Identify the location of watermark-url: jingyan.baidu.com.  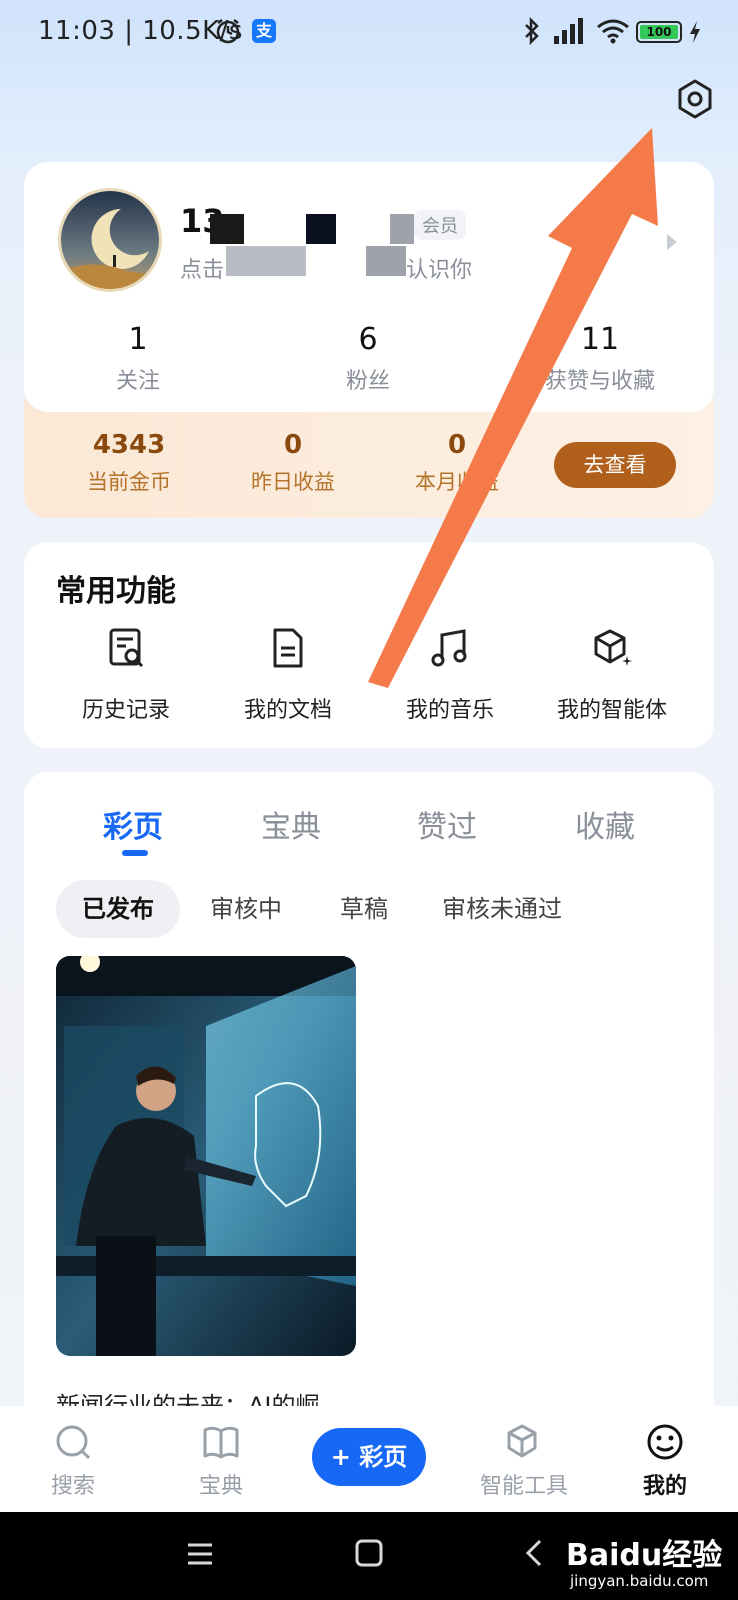
(639, 1581).